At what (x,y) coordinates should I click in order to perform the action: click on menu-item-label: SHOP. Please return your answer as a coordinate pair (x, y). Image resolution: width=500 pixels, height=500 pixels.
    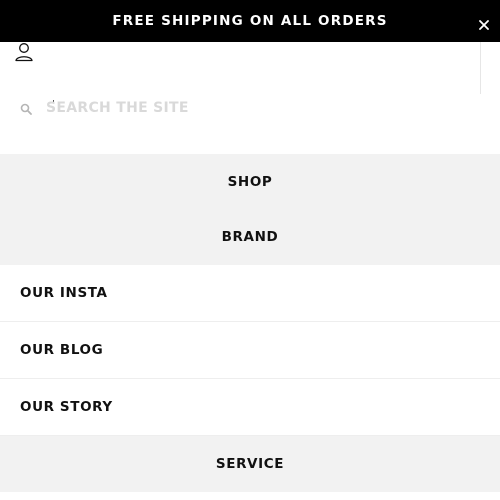
    Looking at the image, I should click on (250, 181).